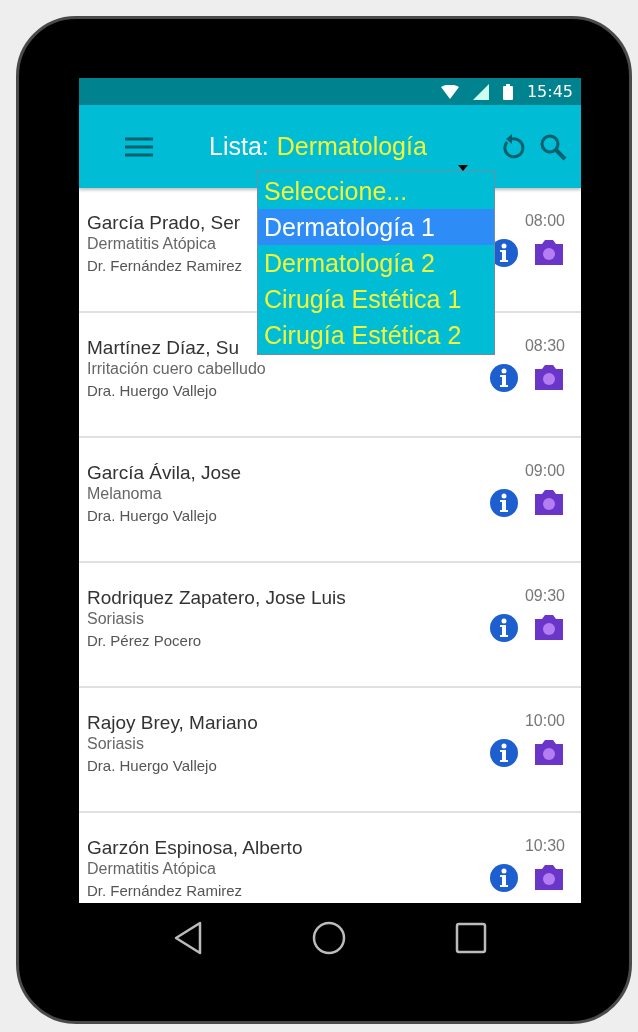 This screenshot has height=1032, width=638. I want to click on patient-name: García Ávila, Jose, so click(164, 473).